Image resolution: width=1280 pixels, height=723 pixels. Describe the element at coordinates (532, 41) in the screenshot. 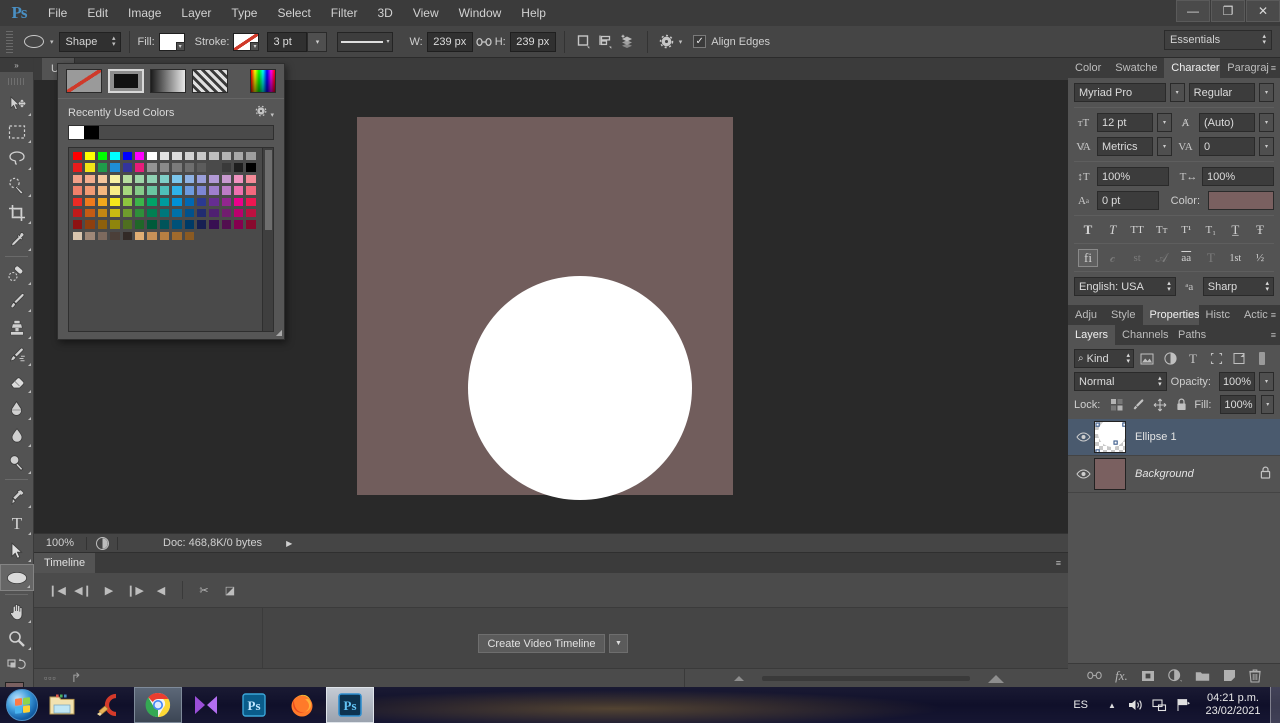

I see `height-field: 239 px` at that location.